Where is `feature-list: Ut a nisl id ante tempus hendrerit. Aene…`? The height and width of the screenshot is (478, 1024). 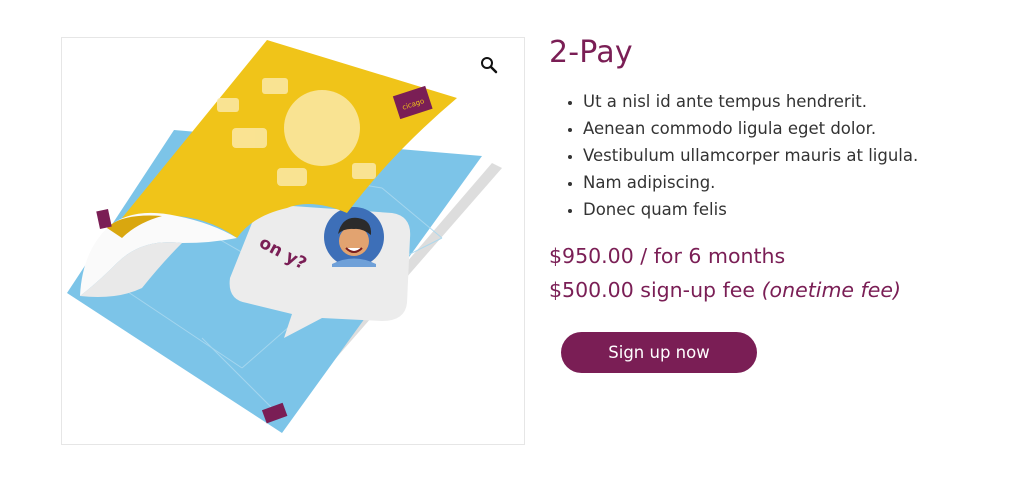 feature-list: Ut a nisl id ante tempus hendrerit. Aene… is located at coordinates (779, 155).